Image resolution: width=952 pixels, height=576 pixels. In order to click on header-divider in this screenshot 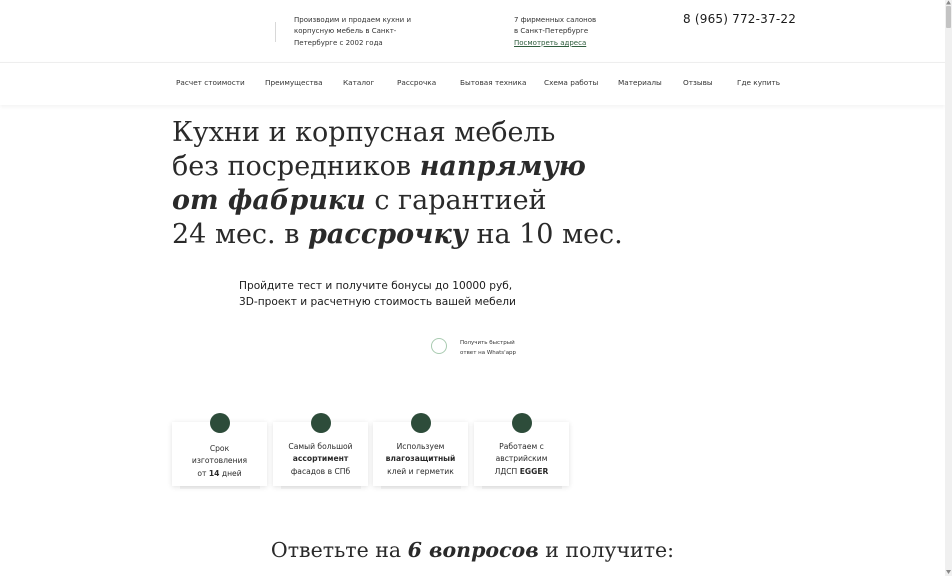, I will do `click(275, 32)`.